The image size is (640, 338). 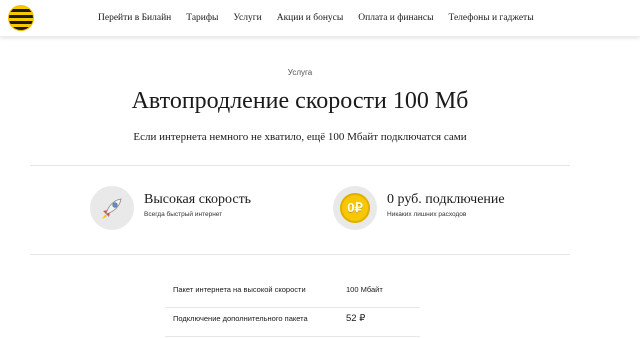 I want to click on feature-icon-circle, so click(x=112, y=208).